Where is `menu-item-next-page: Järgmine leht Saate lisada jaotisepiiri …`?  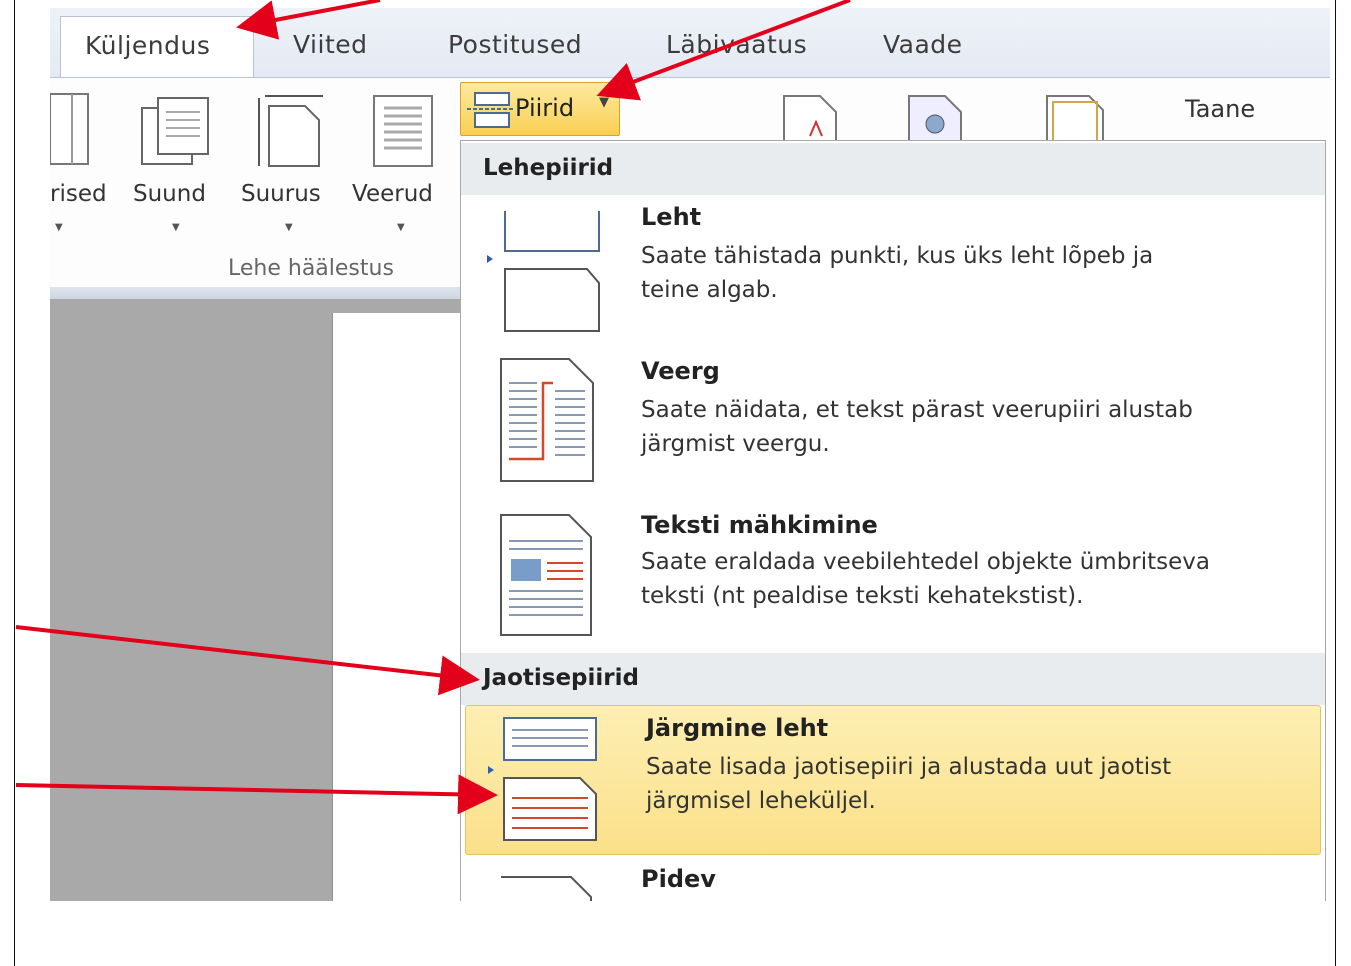
menu-item-next-page: Järgmine leht Saate lisada jaotisepiiri … is located at coordinates (893, 780).